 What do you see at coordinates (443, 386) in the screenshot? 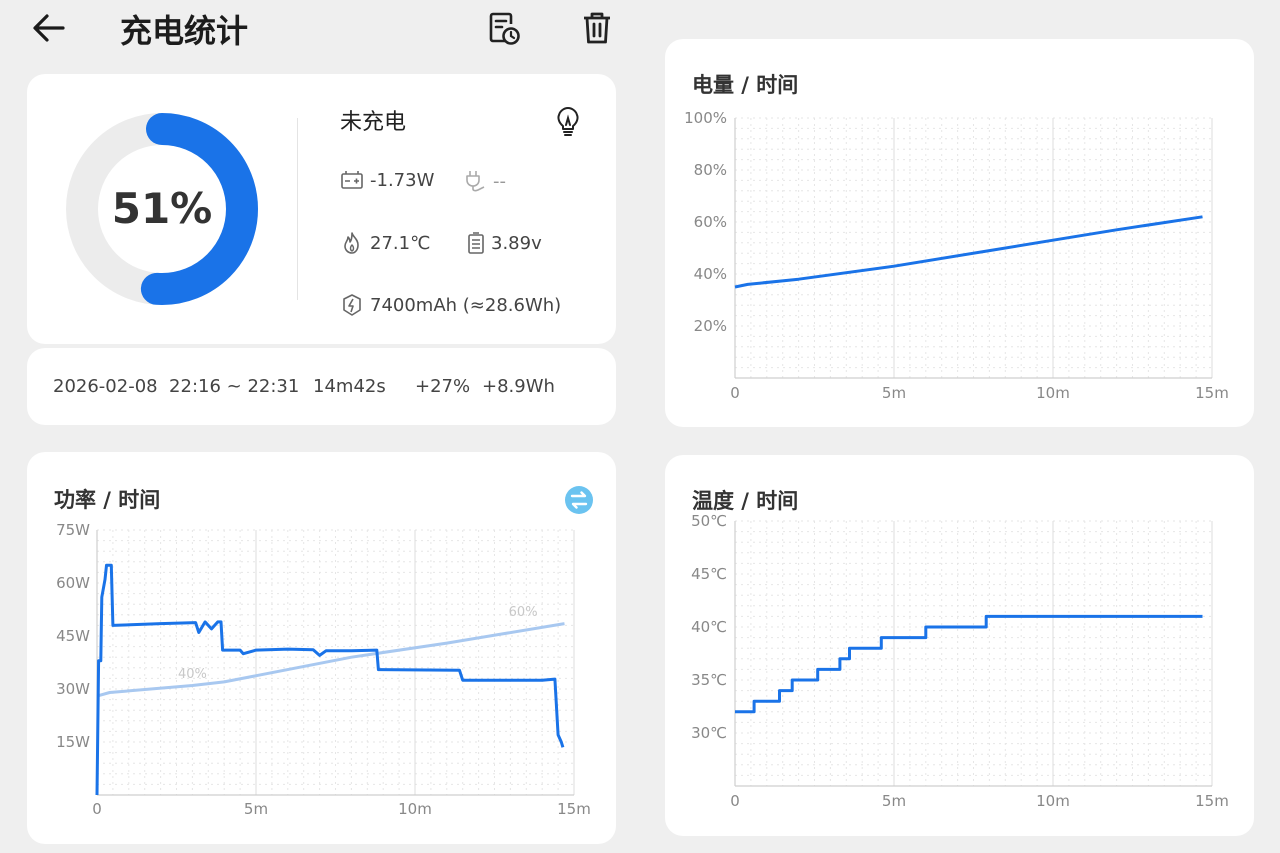
I see `session-percent-gain: +27%` at bounding box center [443, 386].